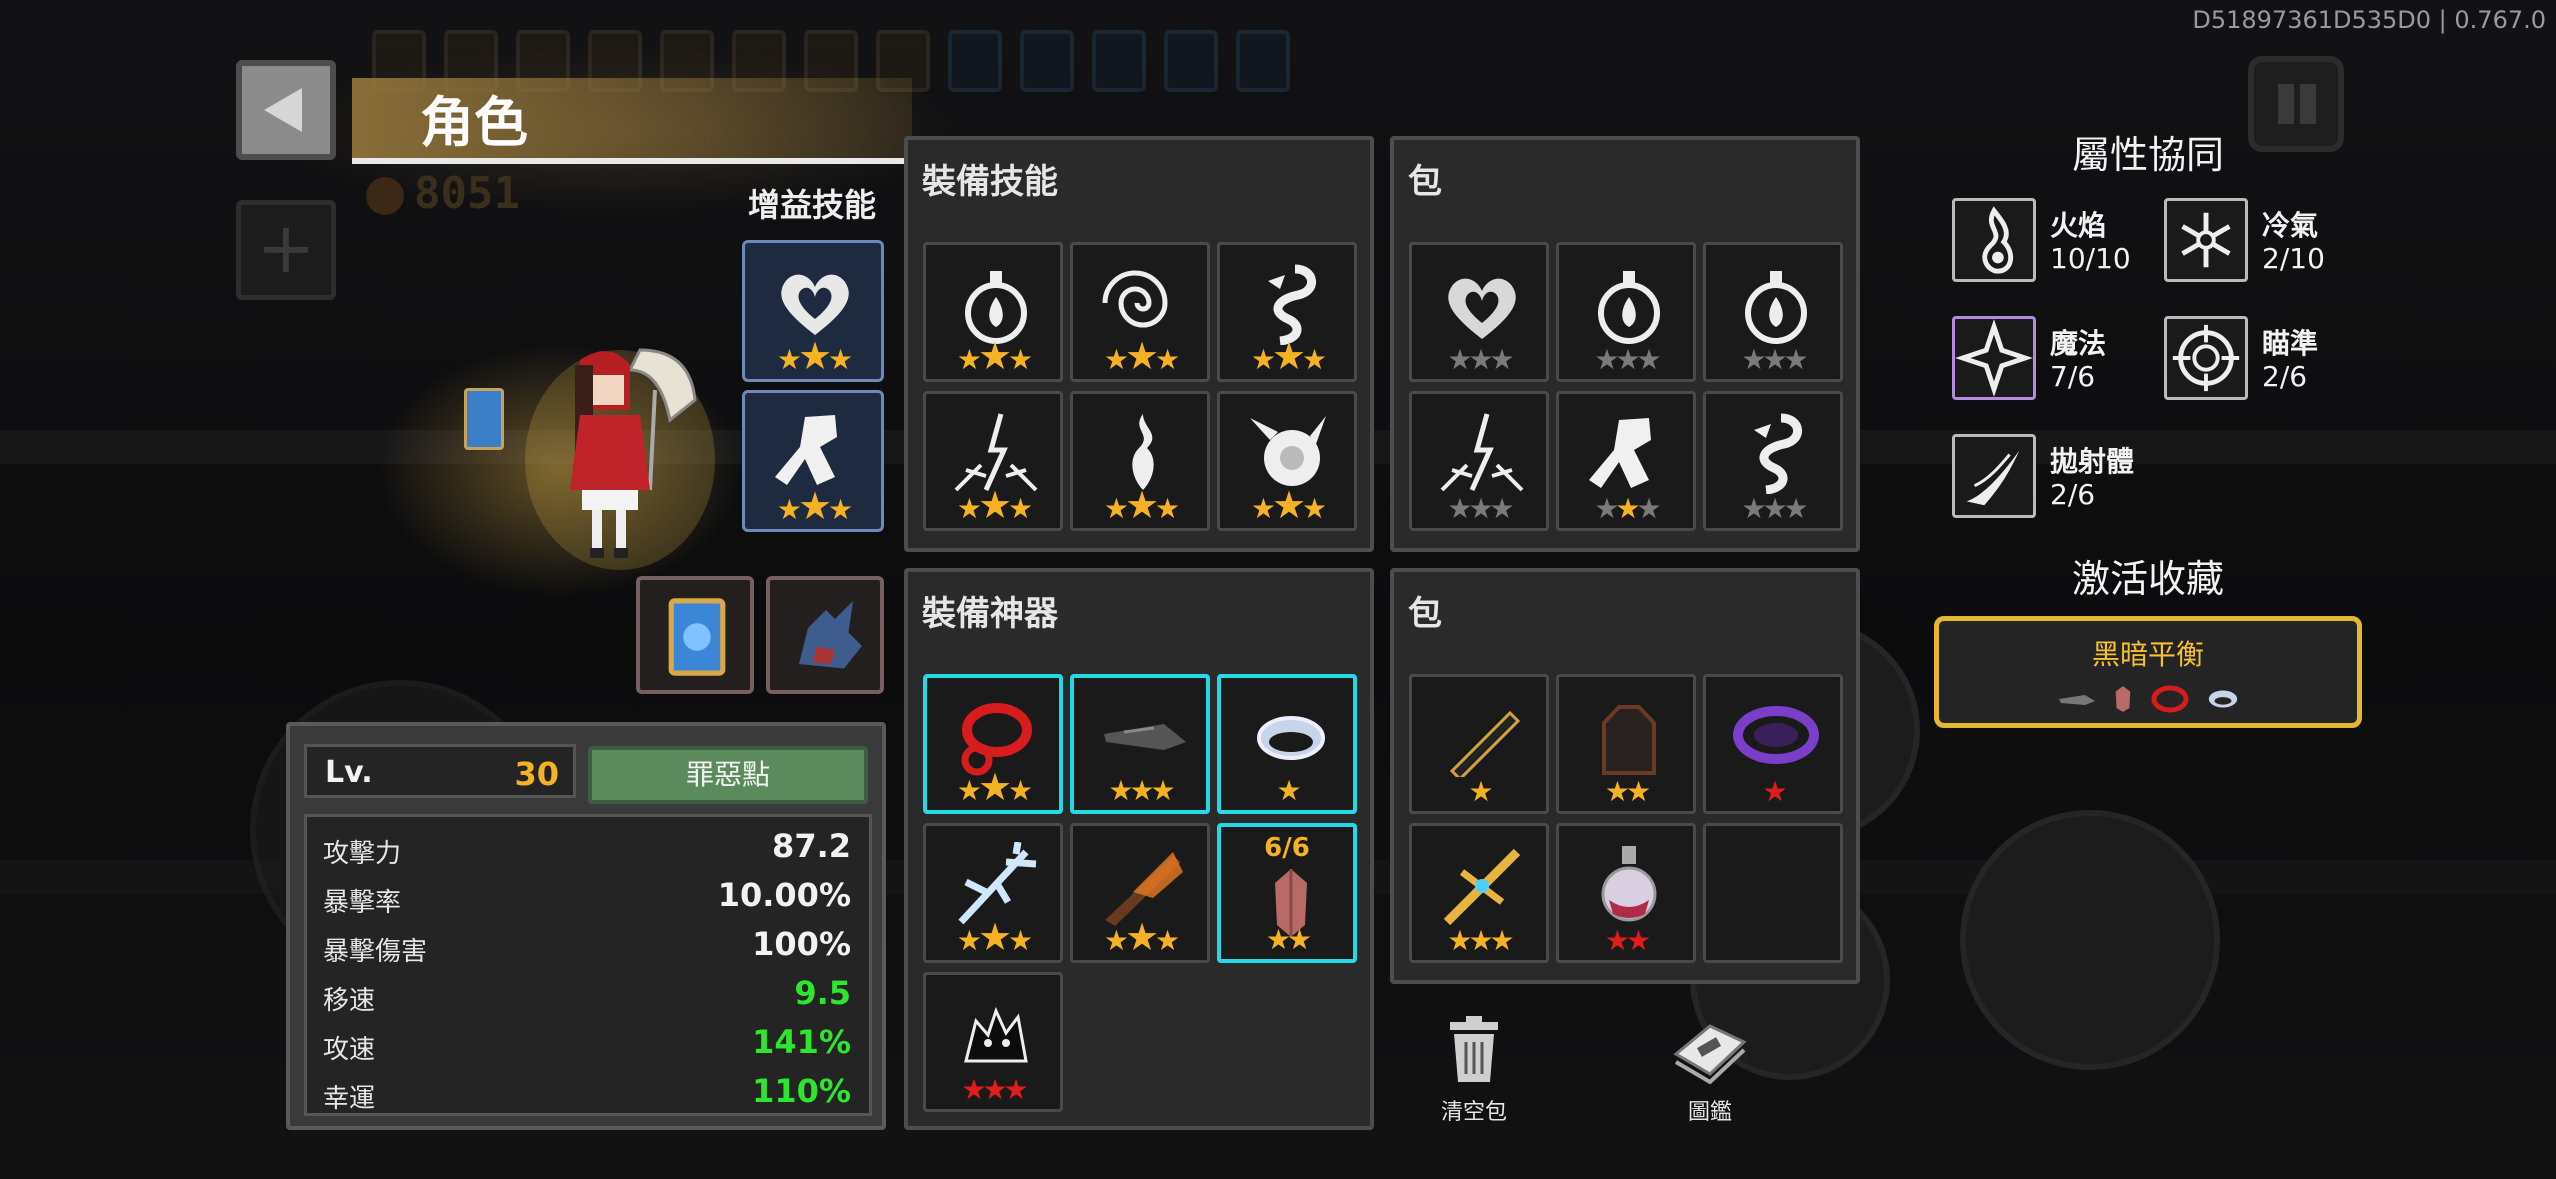 The width and height of the screenshot is (2556, 1179). Describe the element at coordinates (286, 250) in the screenshot. I see `add-button: +` at that location.